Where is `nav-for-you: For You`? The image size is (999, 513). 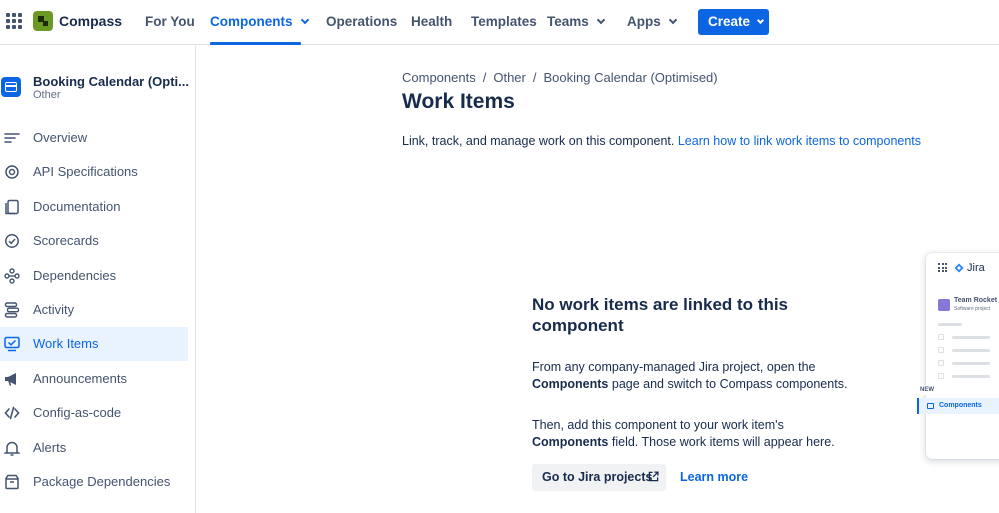 nav-for-you: For You is located at coordinates (170, 21).